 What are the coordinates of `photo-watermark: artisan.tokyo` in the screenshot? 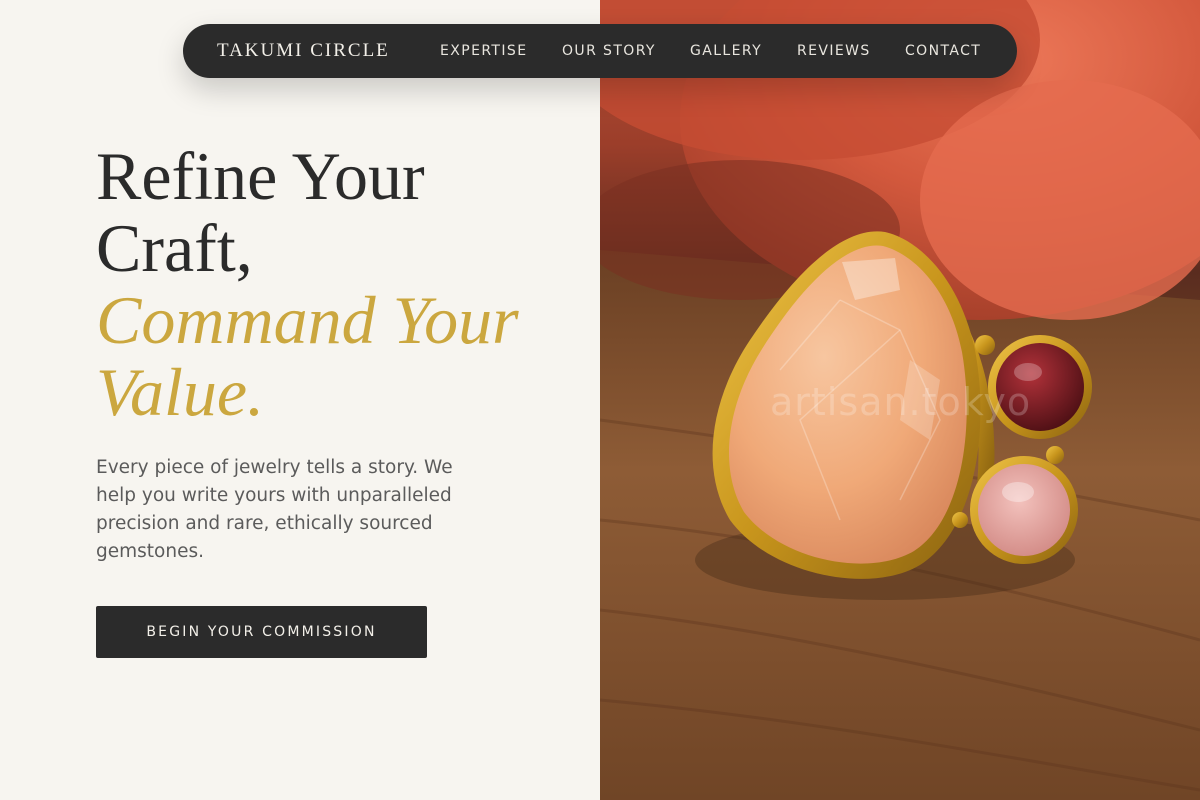 It's located at (901, 402).